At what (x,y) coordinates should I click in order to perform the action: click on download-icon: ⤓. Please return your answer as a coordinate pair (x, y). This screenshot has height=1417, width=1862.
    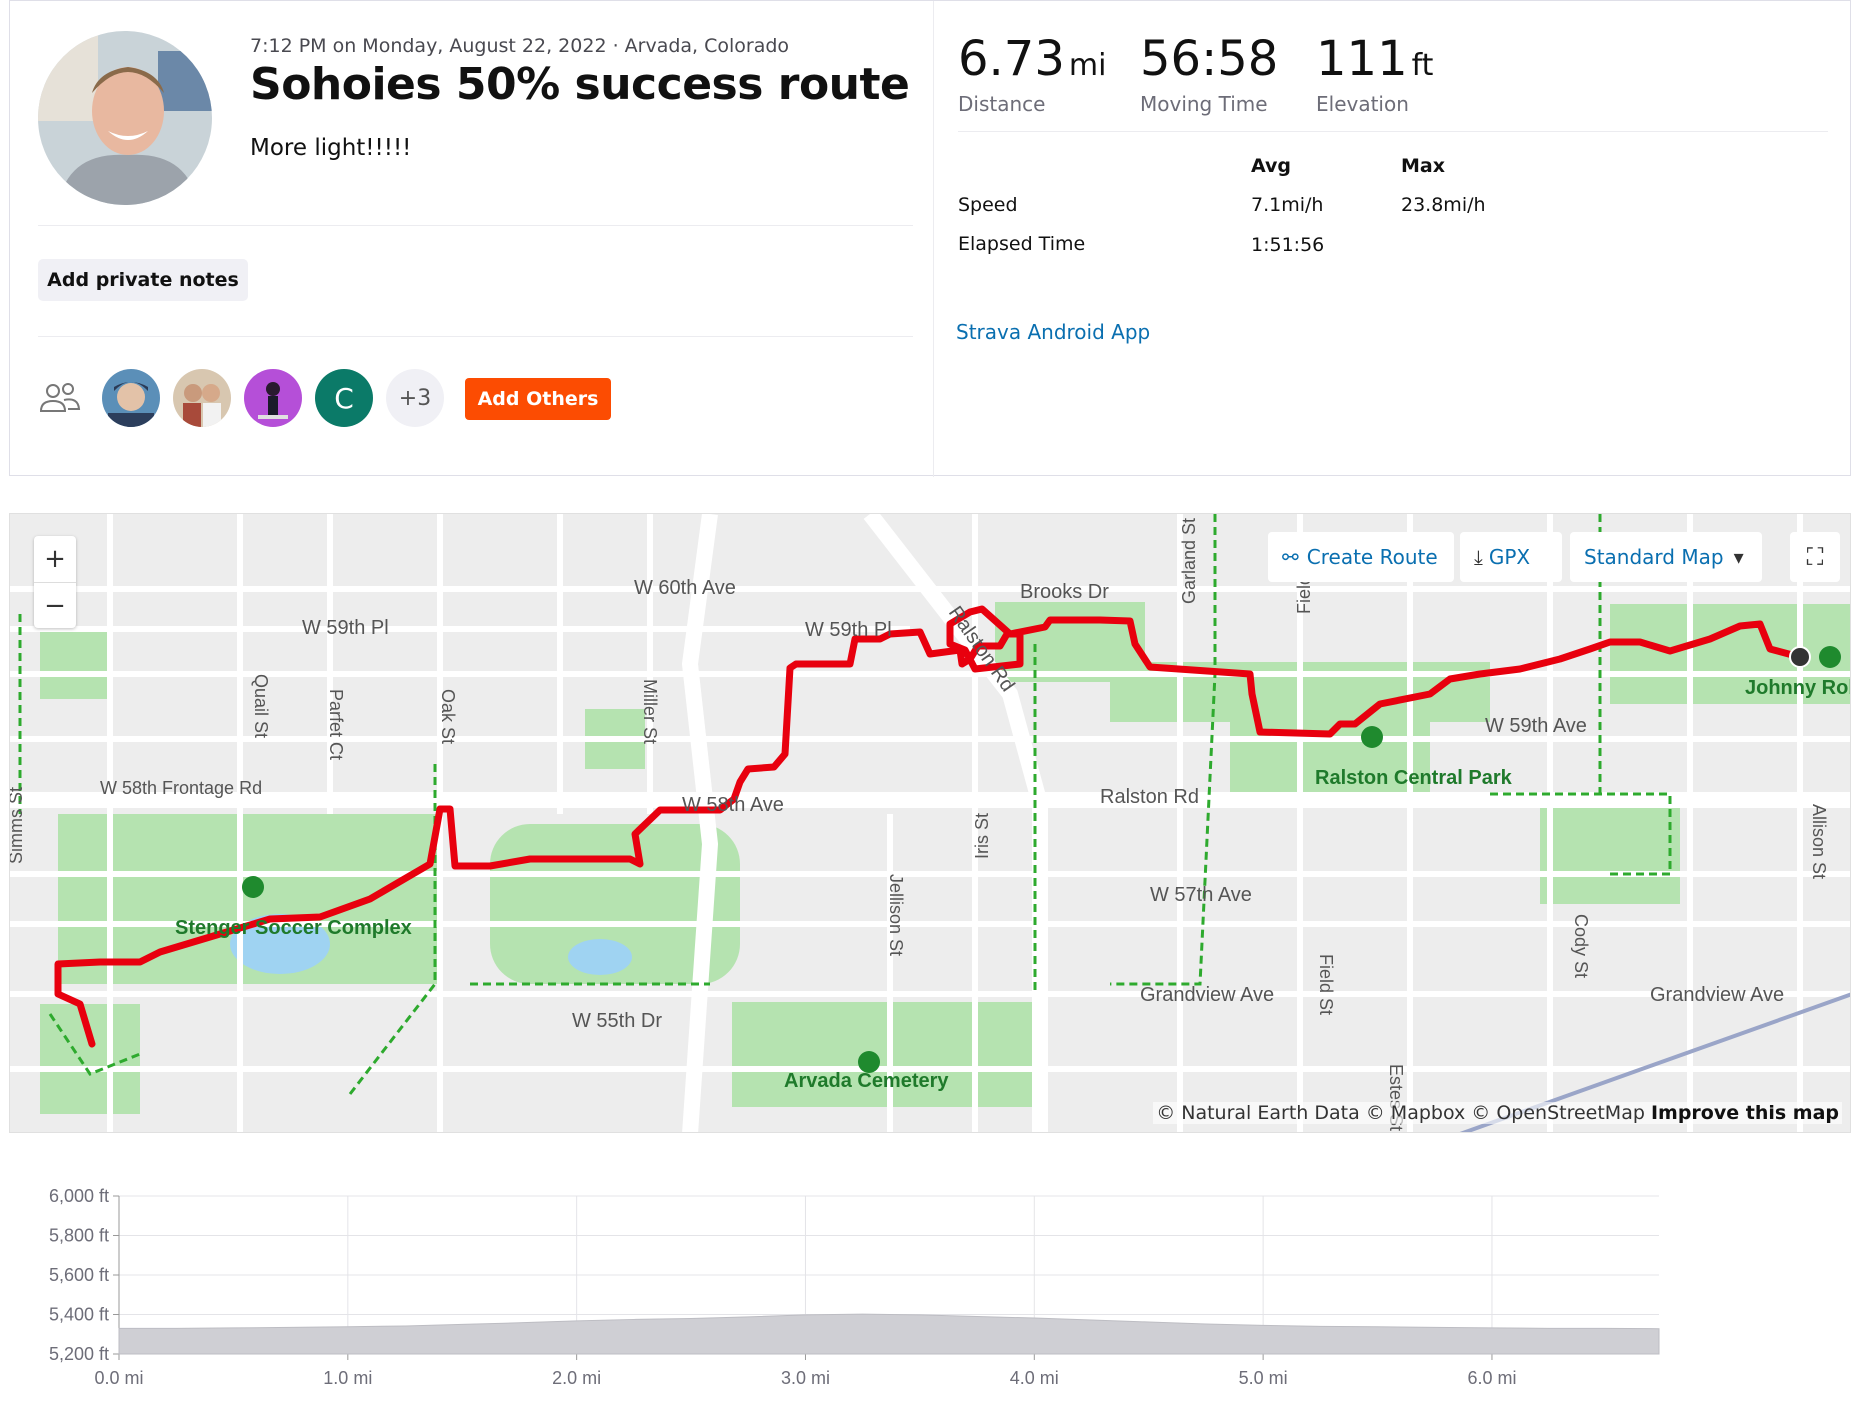
    Looking at the image, I should click on (1478, 557).